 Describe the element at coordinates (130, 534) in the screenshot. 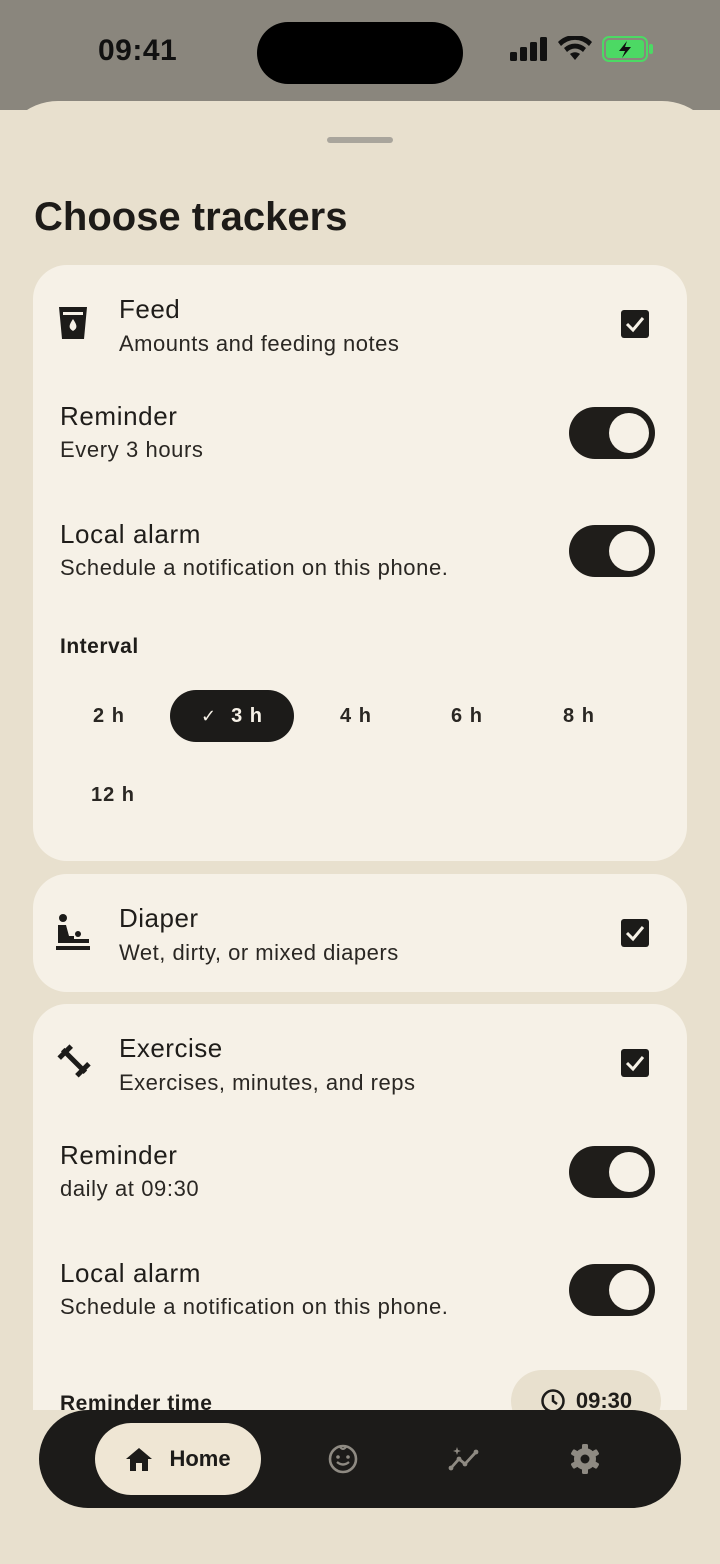

I see `feed-local-alarm-title: Local alarm` at that location.